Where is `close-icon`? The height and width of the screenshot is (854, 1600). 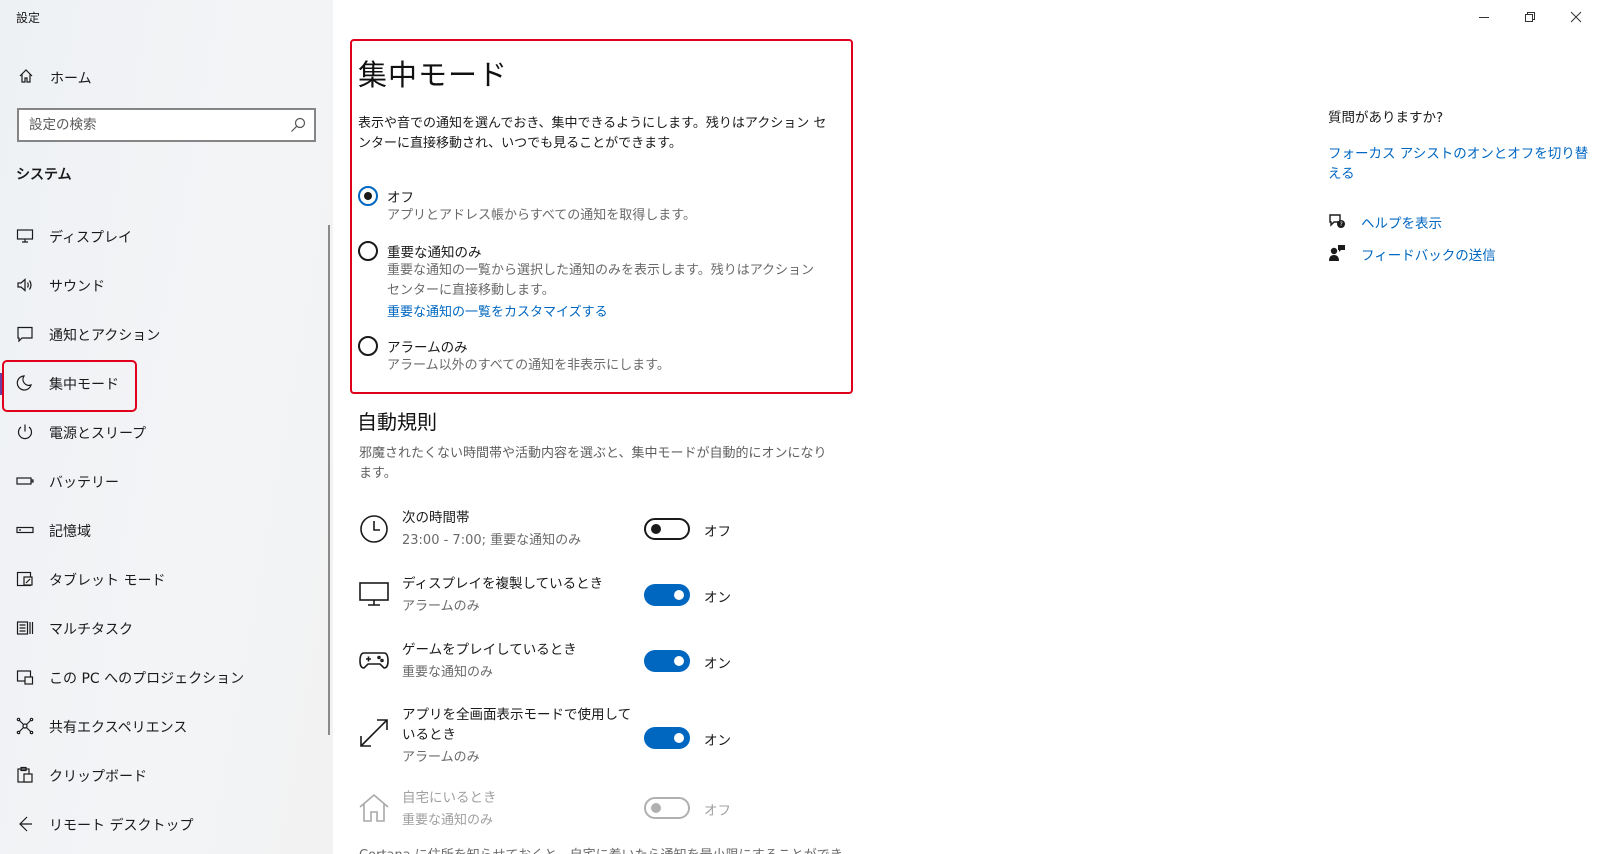 close-icon is located at coordinates (1576, 17).